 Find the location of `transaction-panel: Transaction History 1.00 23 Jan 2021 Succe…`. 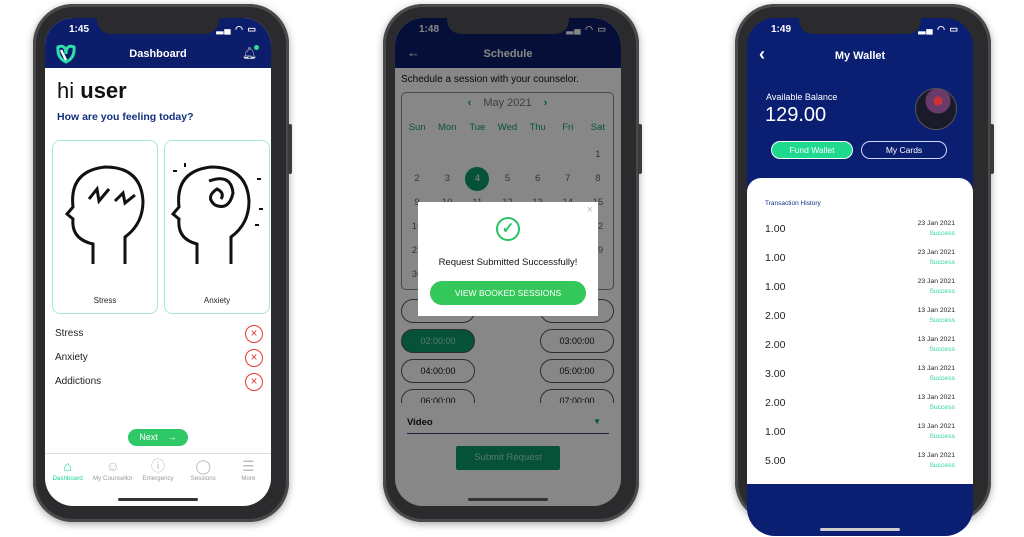

transaction-panel: Transaction History 1.00 23 Jan 2021 Succe… is located at coordinates (860, 331).